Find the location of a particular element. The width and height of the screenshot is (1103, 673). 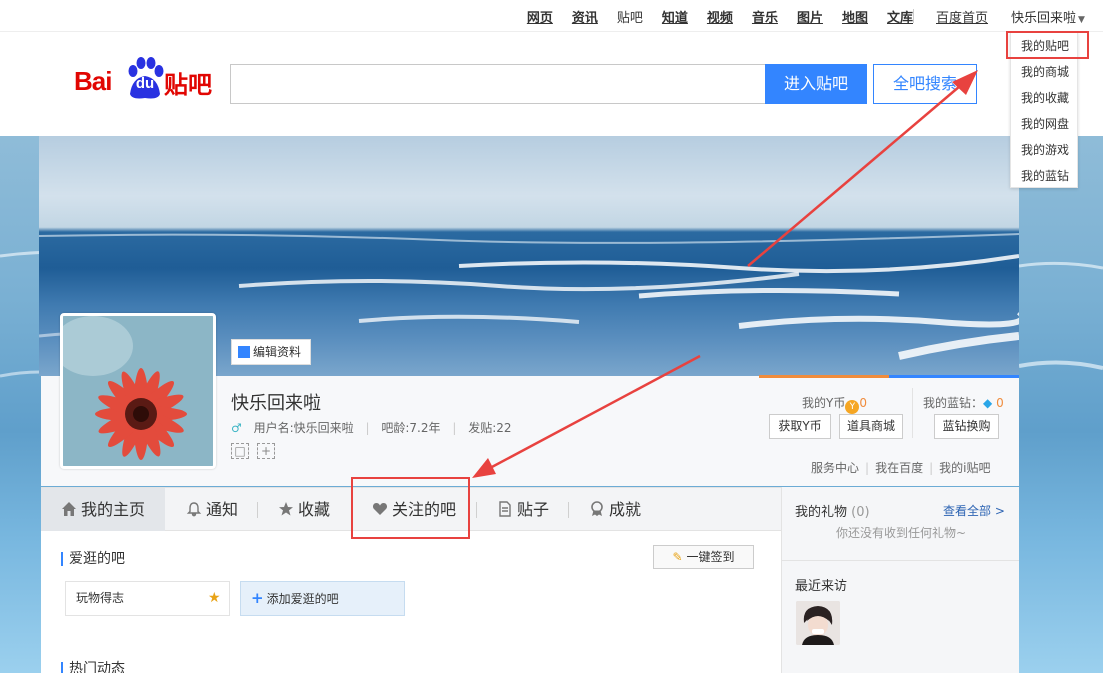

search-all-button: 全吧搜索 is located at coordinates (925, 84).